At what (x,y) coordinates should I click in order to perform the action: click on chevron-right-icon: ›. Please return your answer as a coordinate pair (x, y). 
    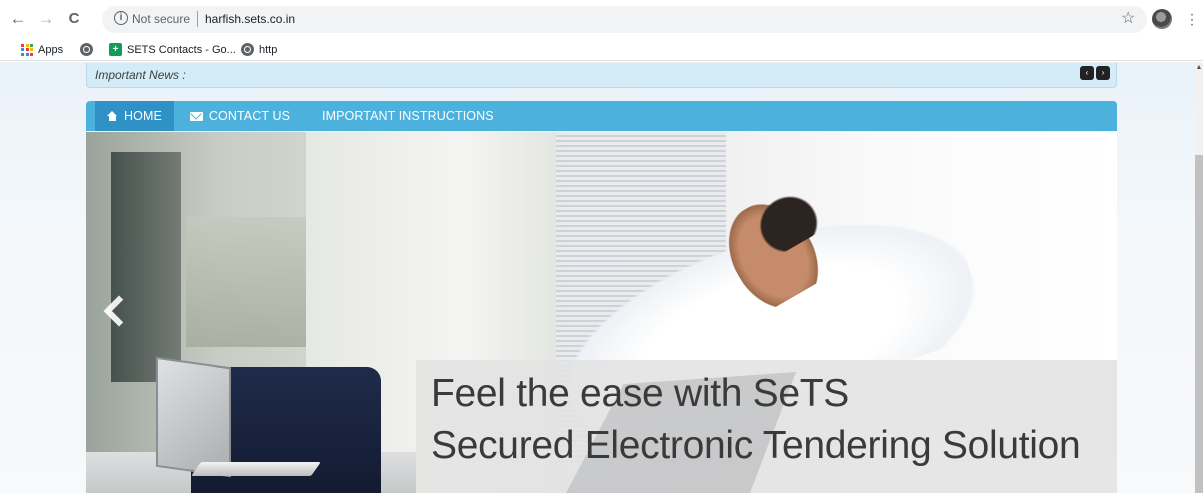
    Looking at the image, I should click on (1103, 72).